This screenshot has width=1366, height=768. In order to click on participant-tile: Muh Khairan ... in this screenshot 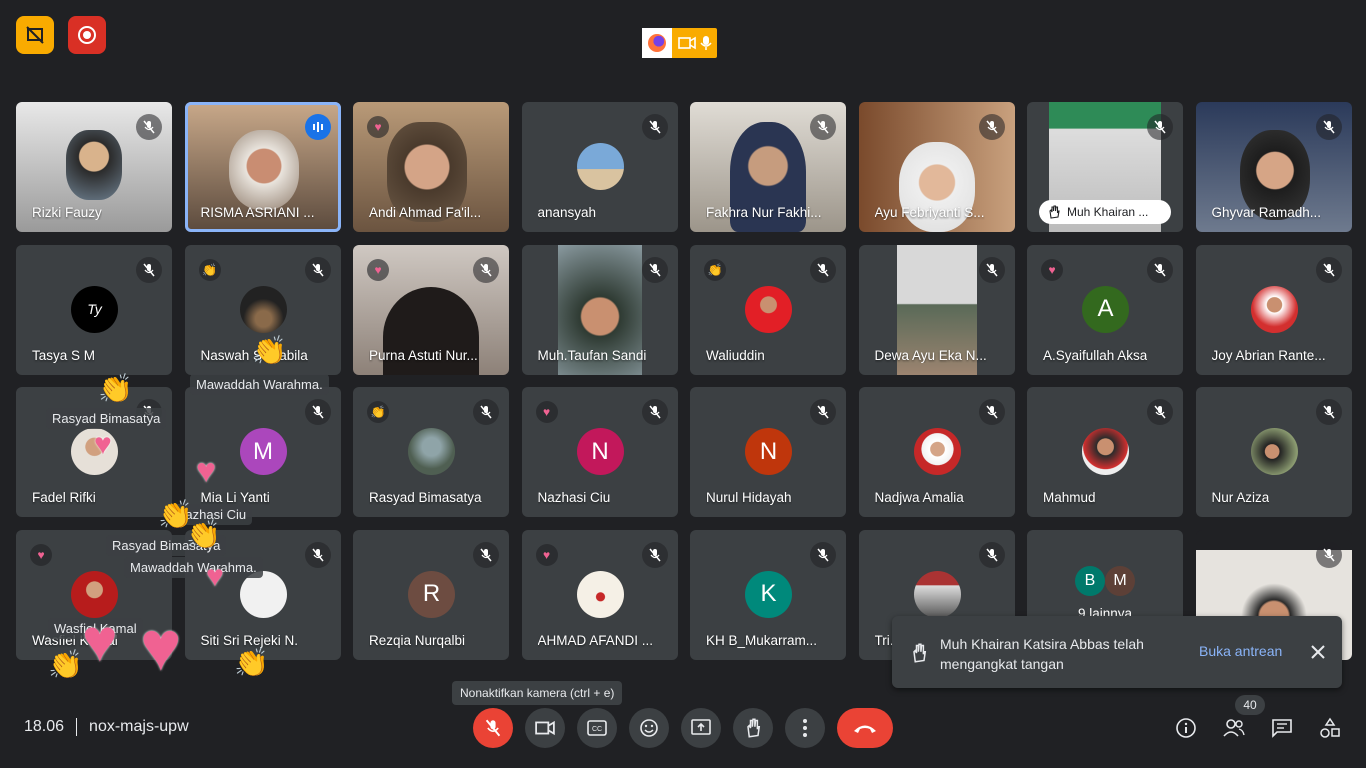, I will do `click(1105, 167)`.